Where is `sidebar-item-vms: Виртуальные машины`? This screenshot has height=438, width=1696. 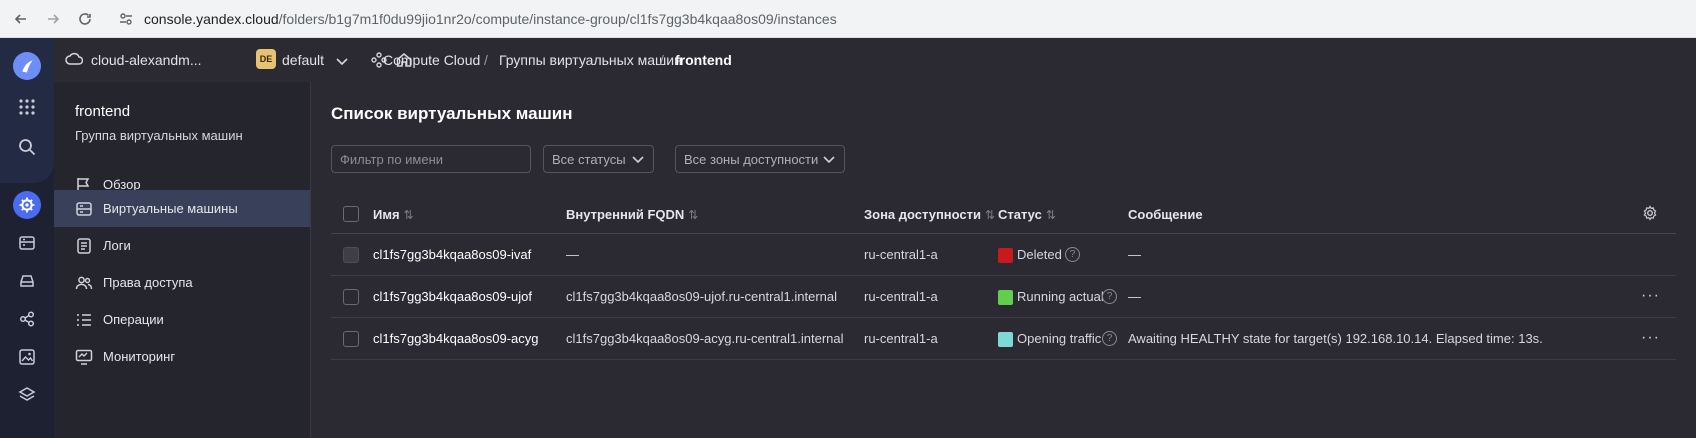 sidebar-item-vms: Виртуальные машины is located at coordinates (182, 208).